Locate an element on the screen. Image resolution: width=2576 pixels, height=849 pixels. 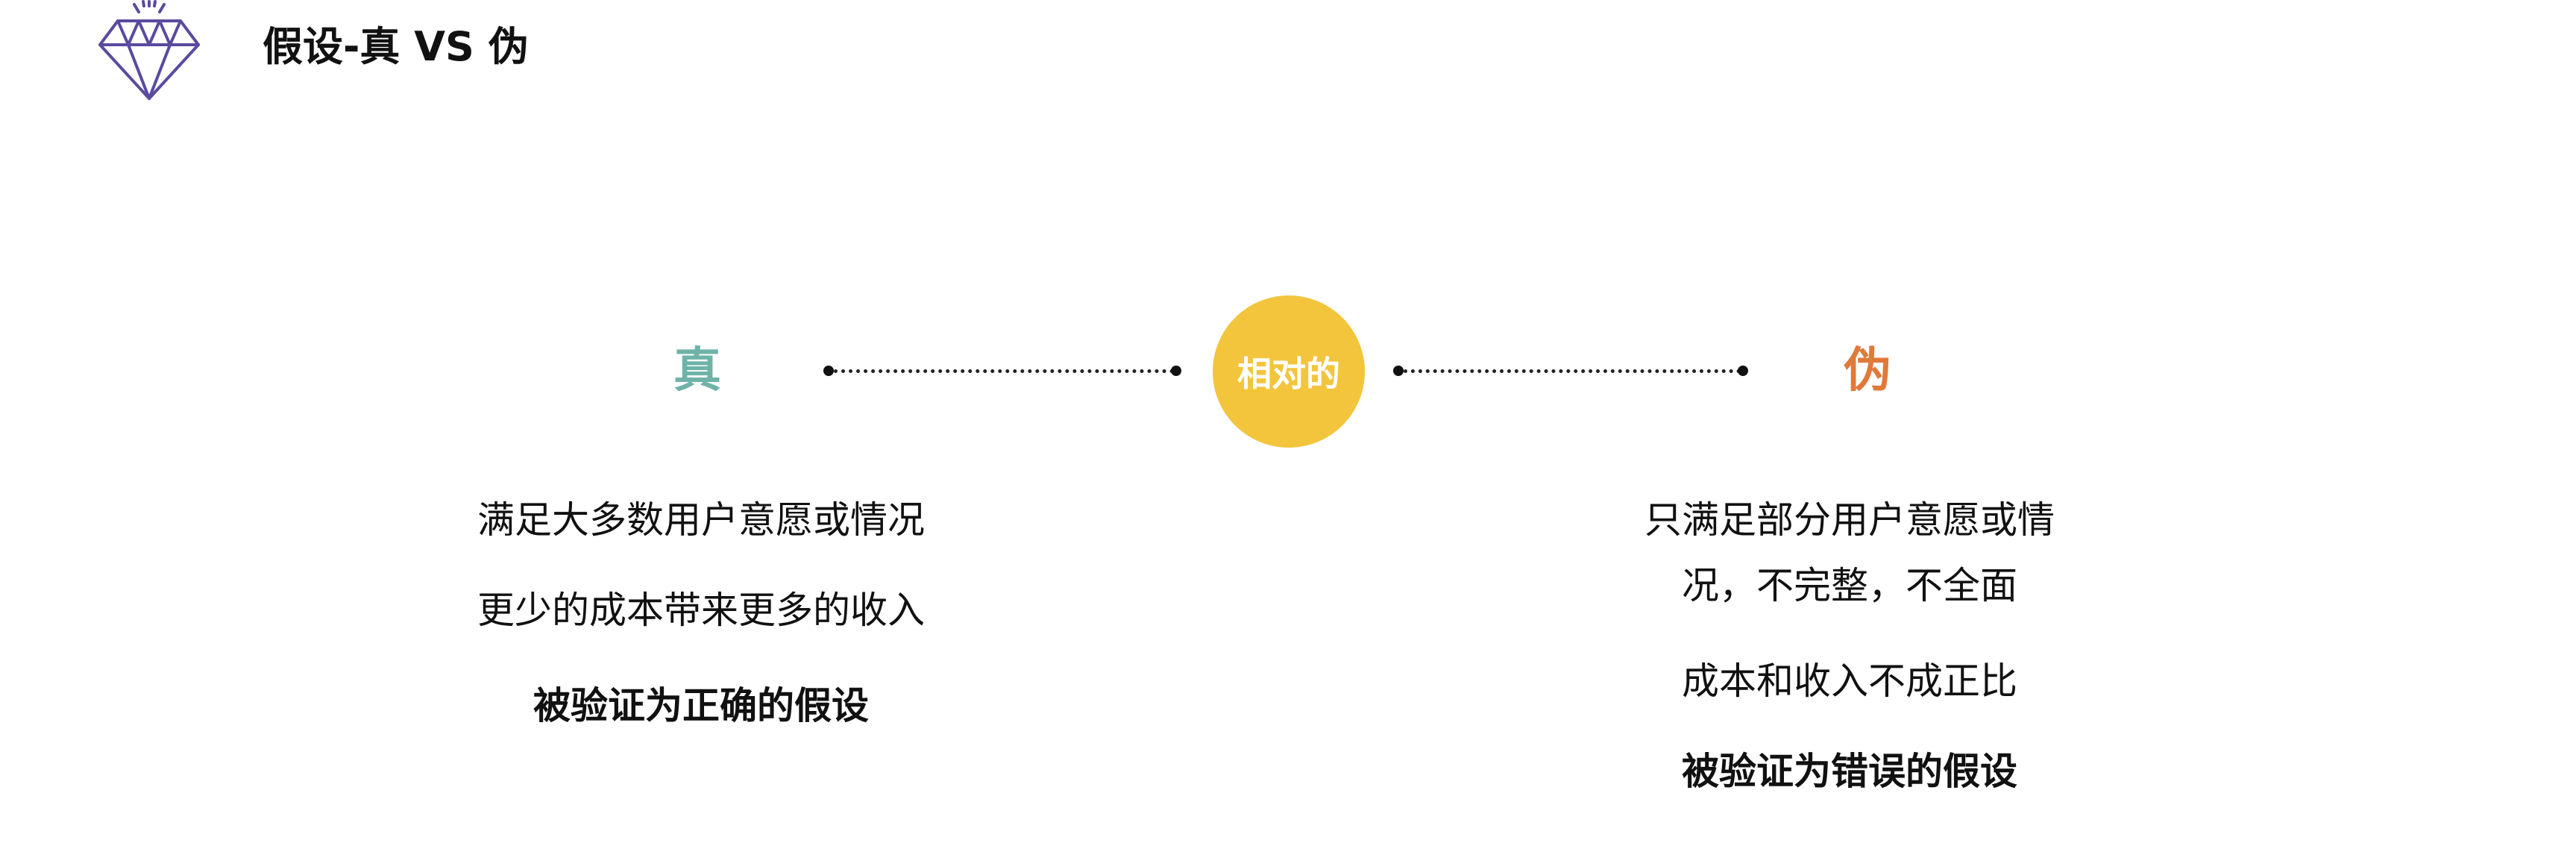
page-title: 假设-真 VS 伪 is located at coordinates (396, 46).